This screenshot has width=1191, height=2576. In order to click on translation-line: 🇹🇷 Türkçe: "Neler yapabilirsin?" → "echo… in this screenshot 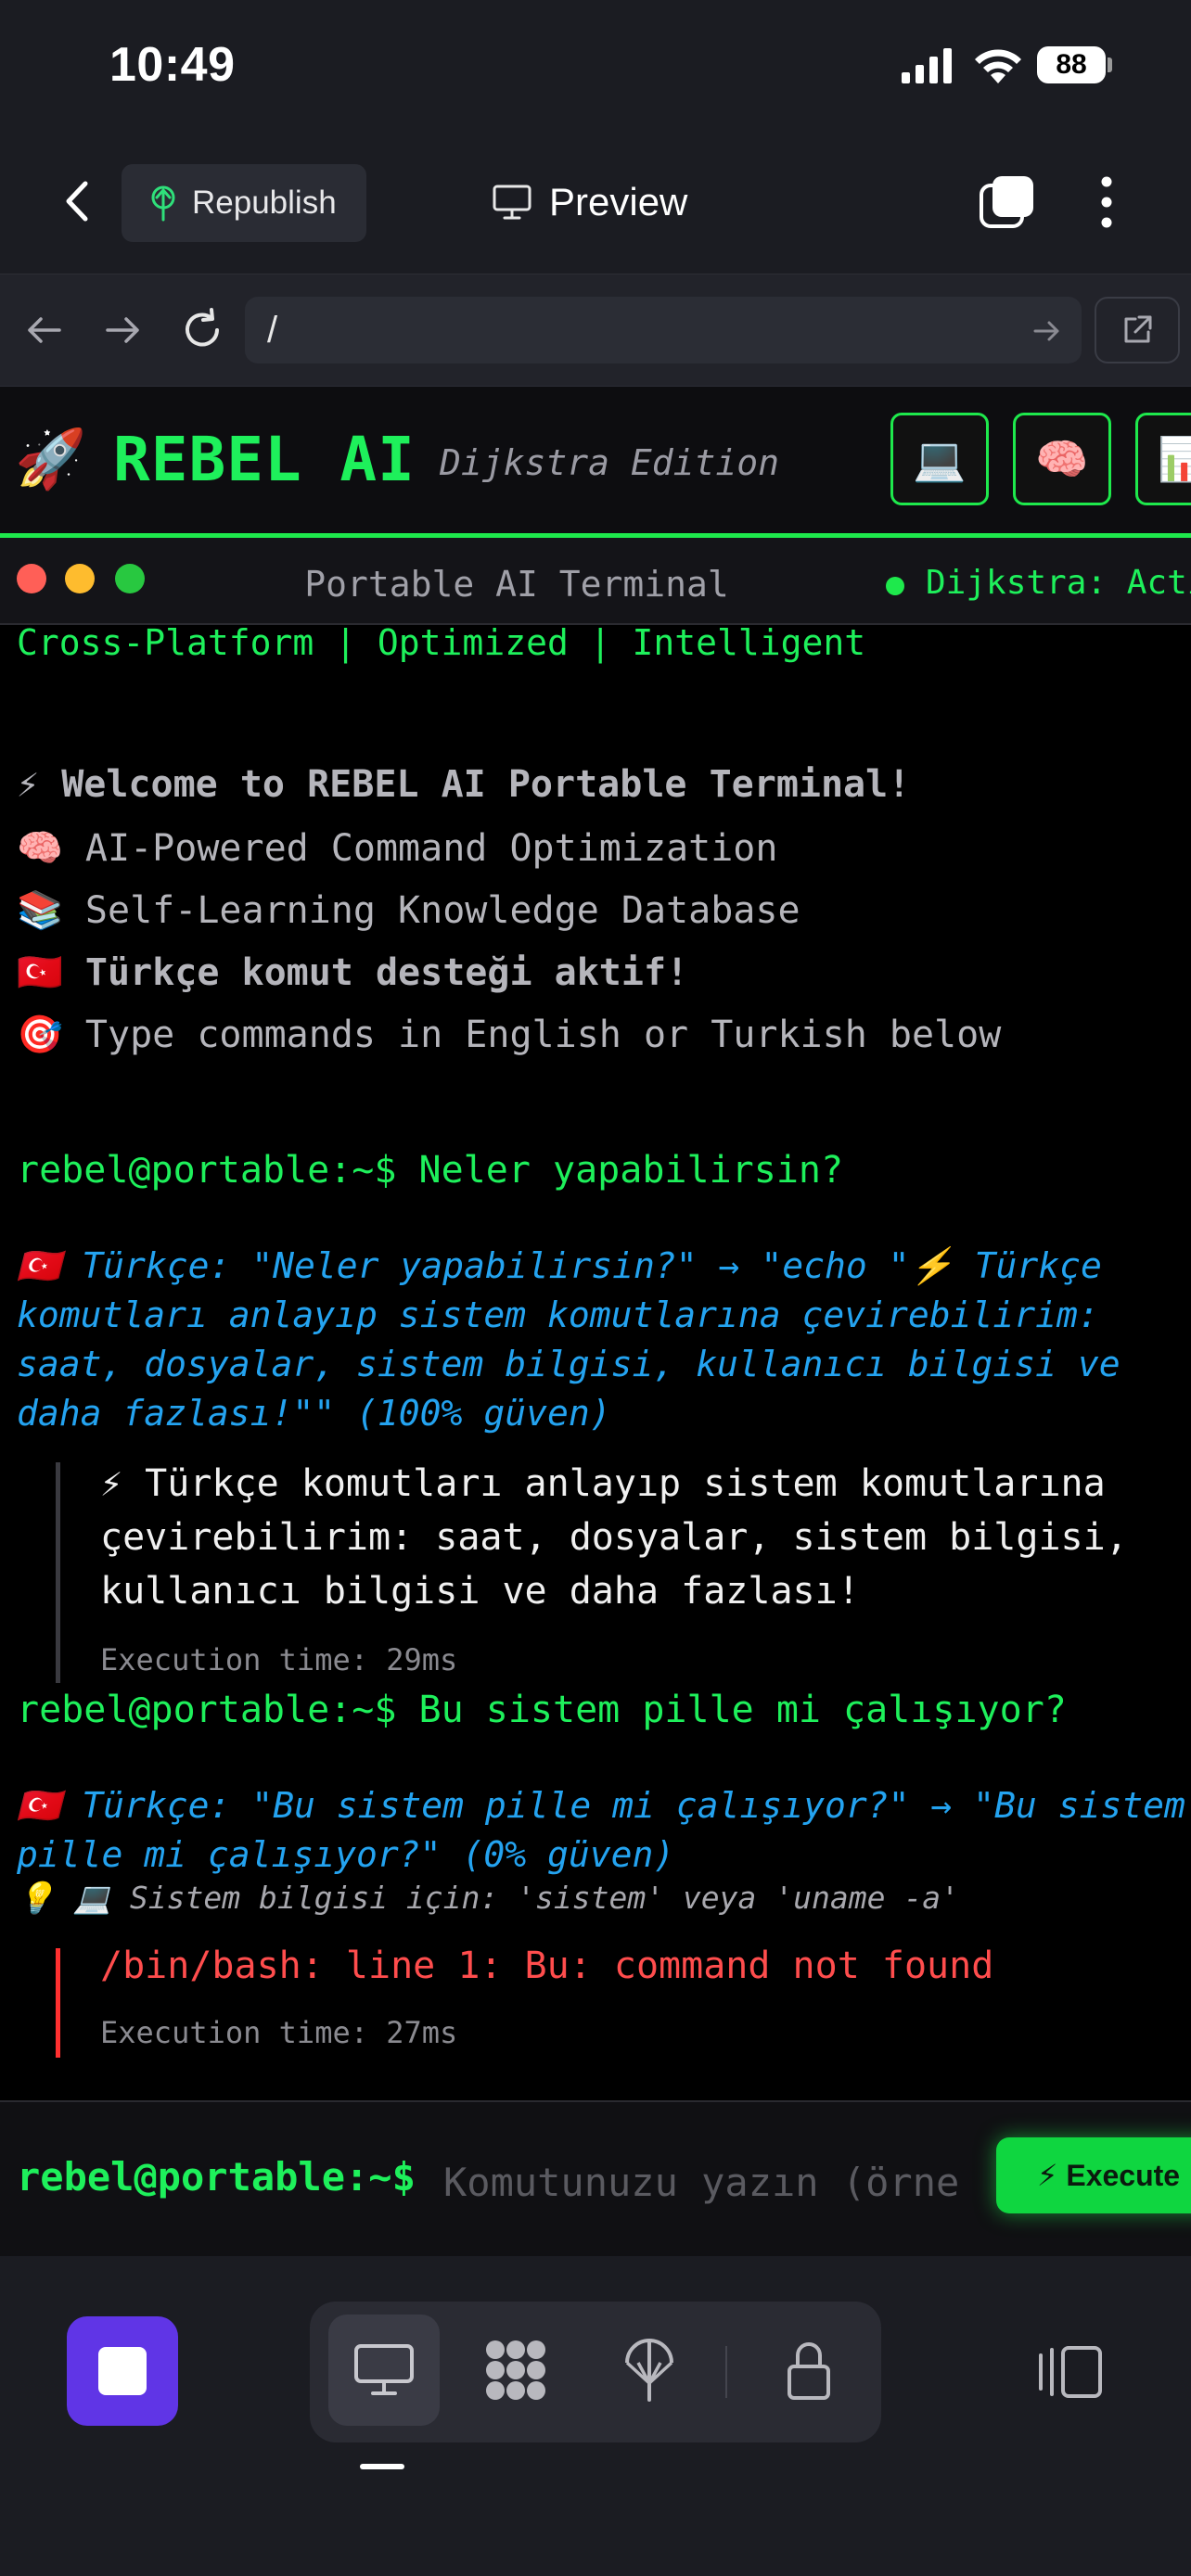, I will do `click(559, 1265)`.